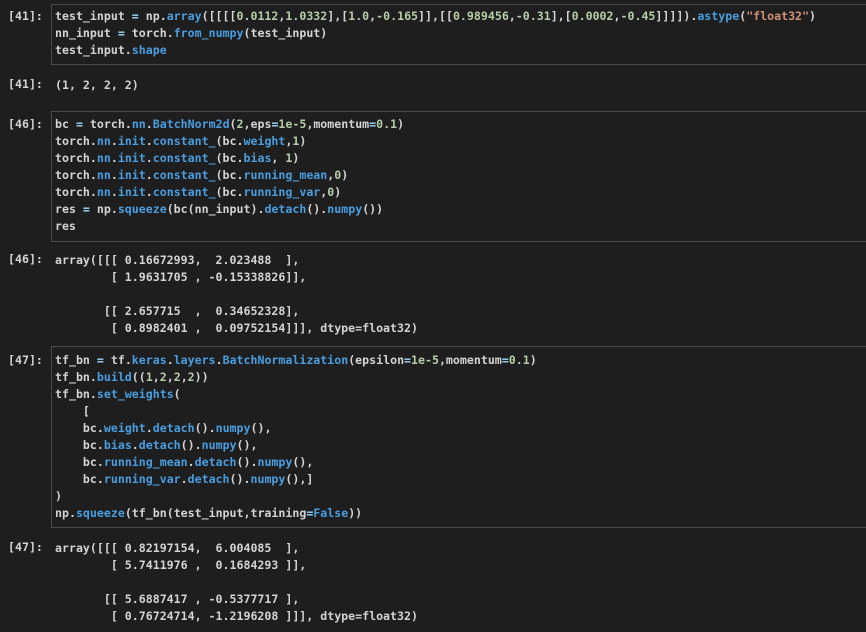 The width and height of the screenshot is (866, 632). What do you see at coordinates (208, 33) in the screenshot?
I see `code-token: from_numpy` at bounding box center [208, 33].